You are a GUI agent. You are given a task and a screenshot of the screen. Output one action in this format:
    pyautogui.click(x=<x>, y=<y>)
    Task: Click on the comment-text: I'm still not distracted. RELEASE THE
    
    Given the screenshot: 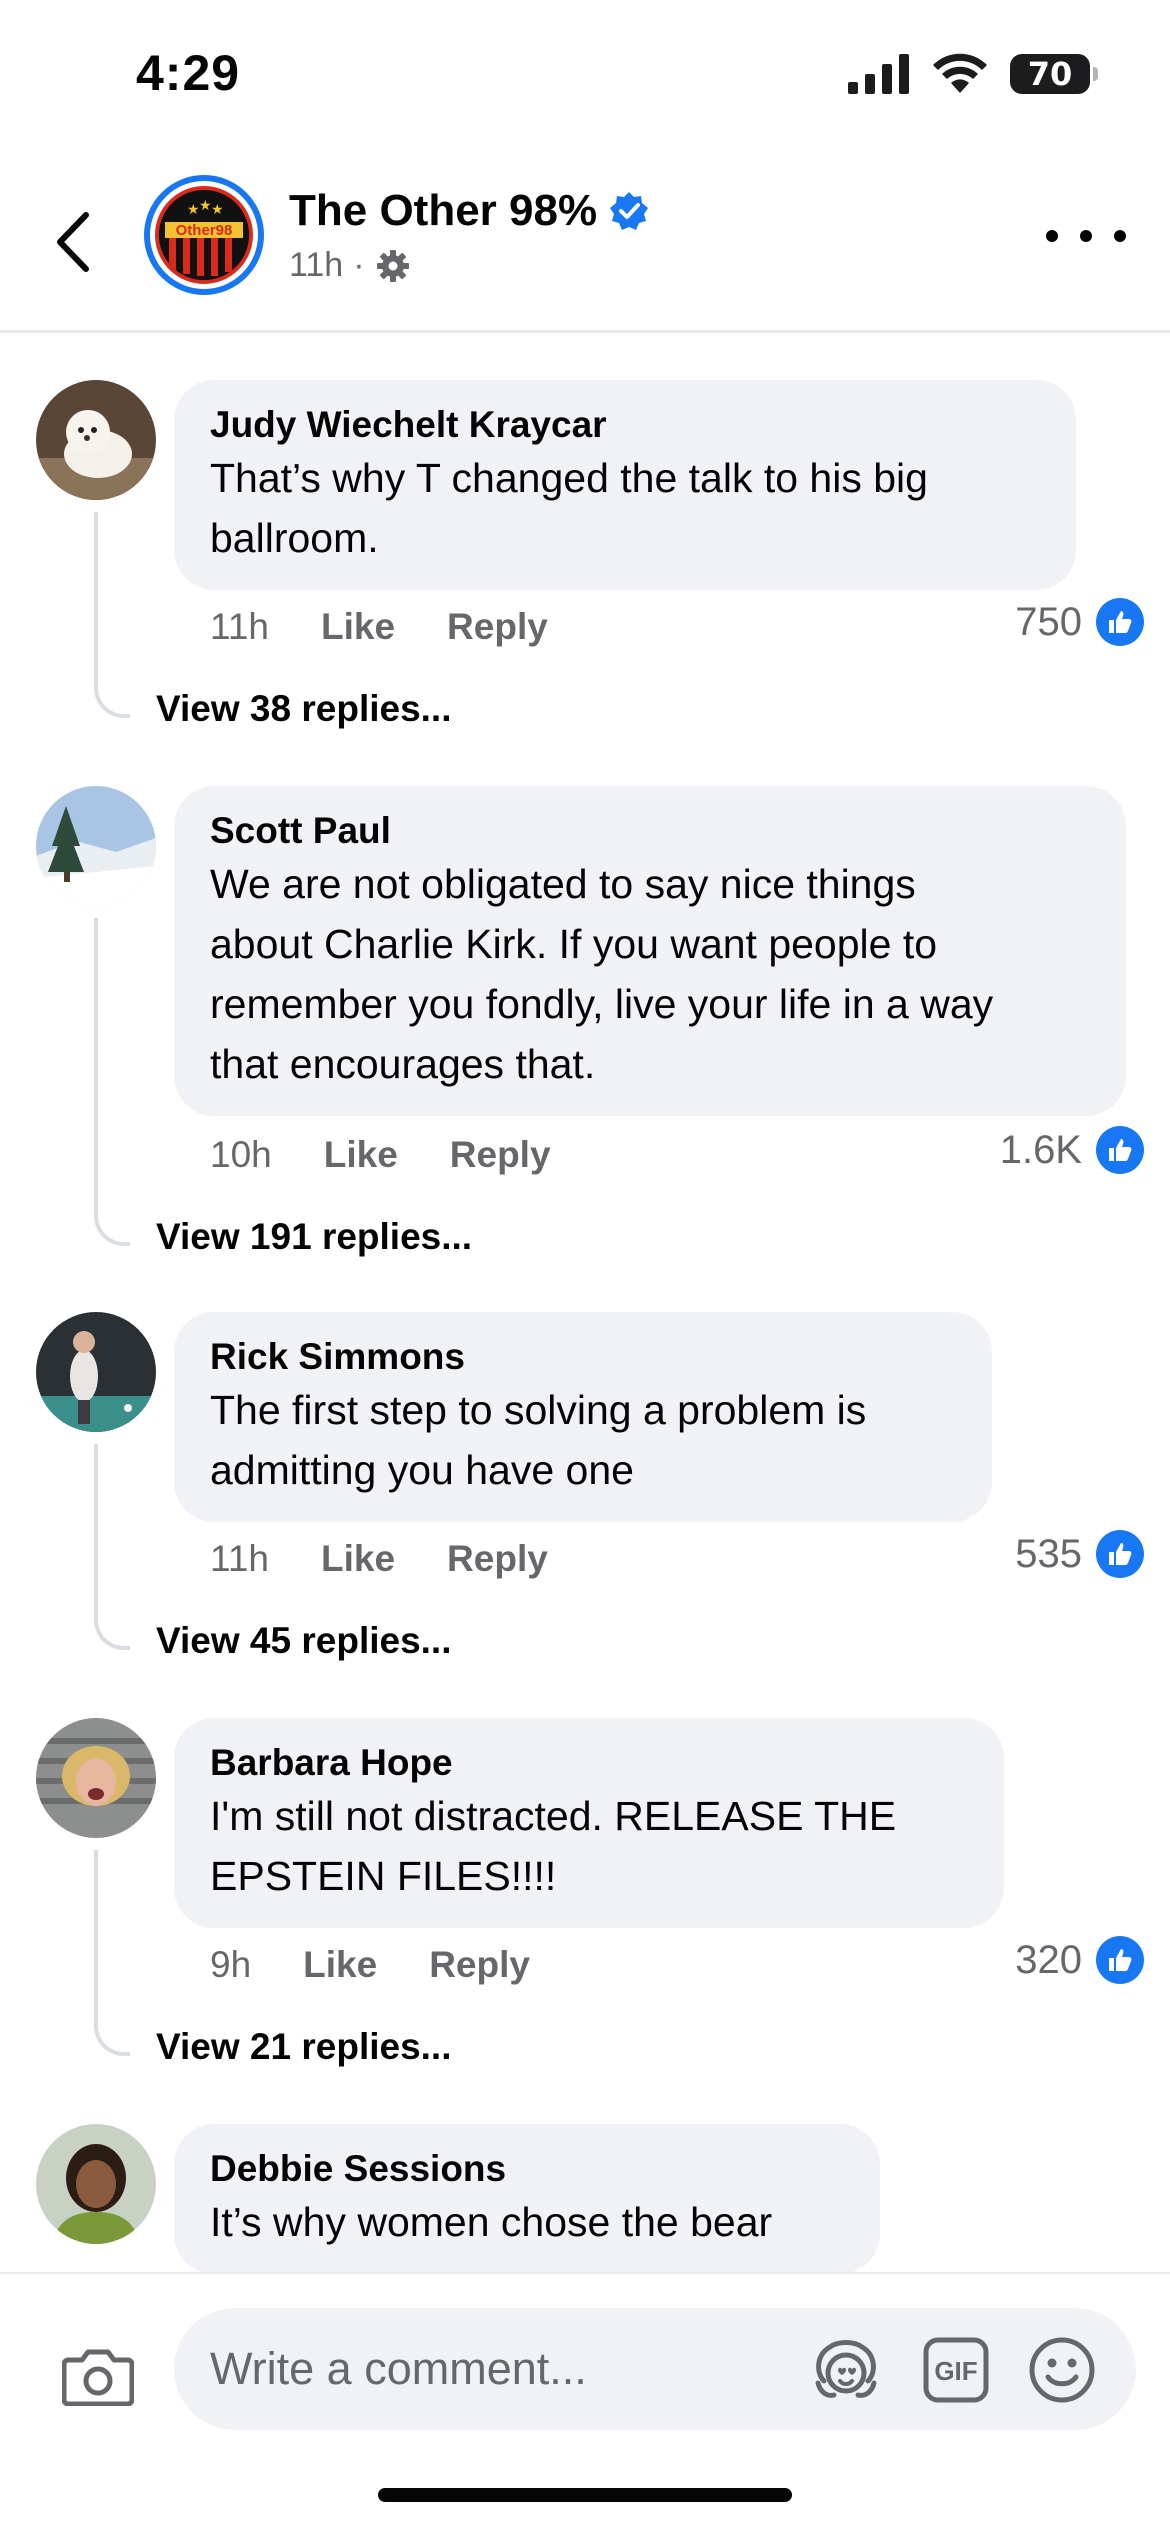 What is the action you would take?
    pyautogui.click(x=553, y=1816)
    